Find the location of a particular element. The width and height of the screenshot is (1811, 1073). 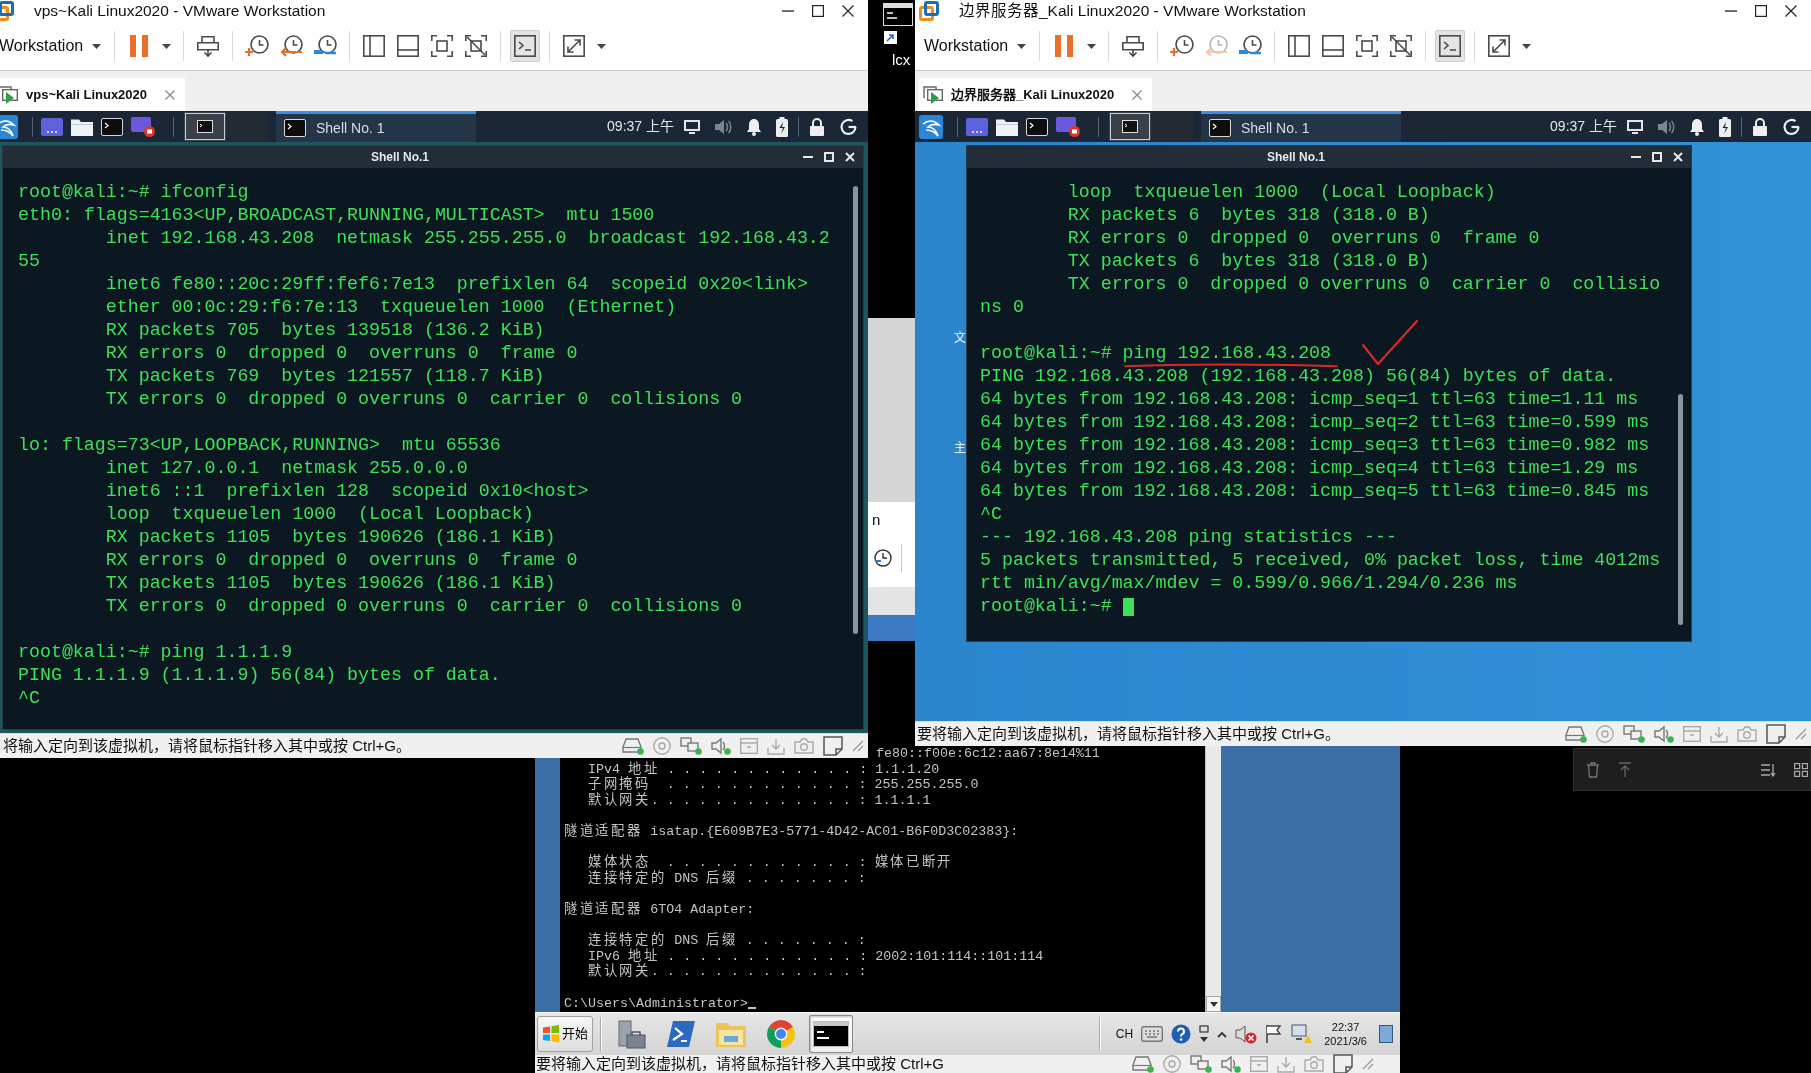

taskbar-button is located at coordinates (831, 1034).